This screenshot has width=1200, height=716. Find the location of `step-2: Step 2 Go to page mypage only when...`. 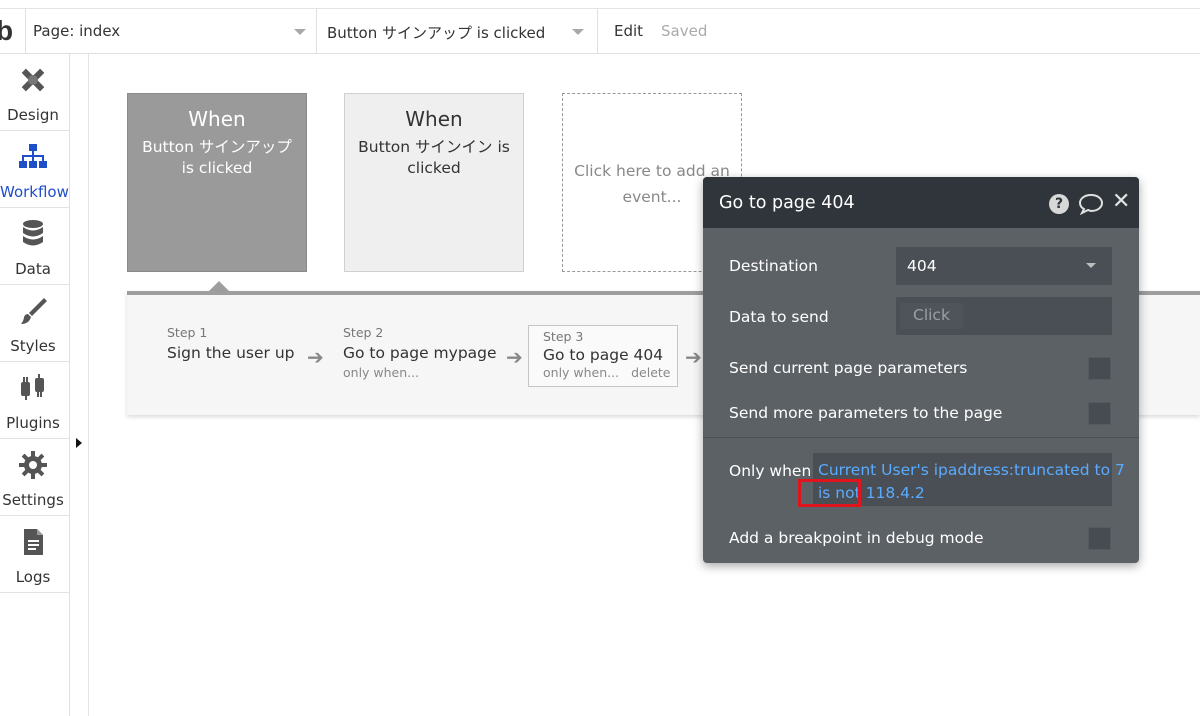

step-2: Step 2 Go to page mypage only when... is located at coordinates (420, 356).